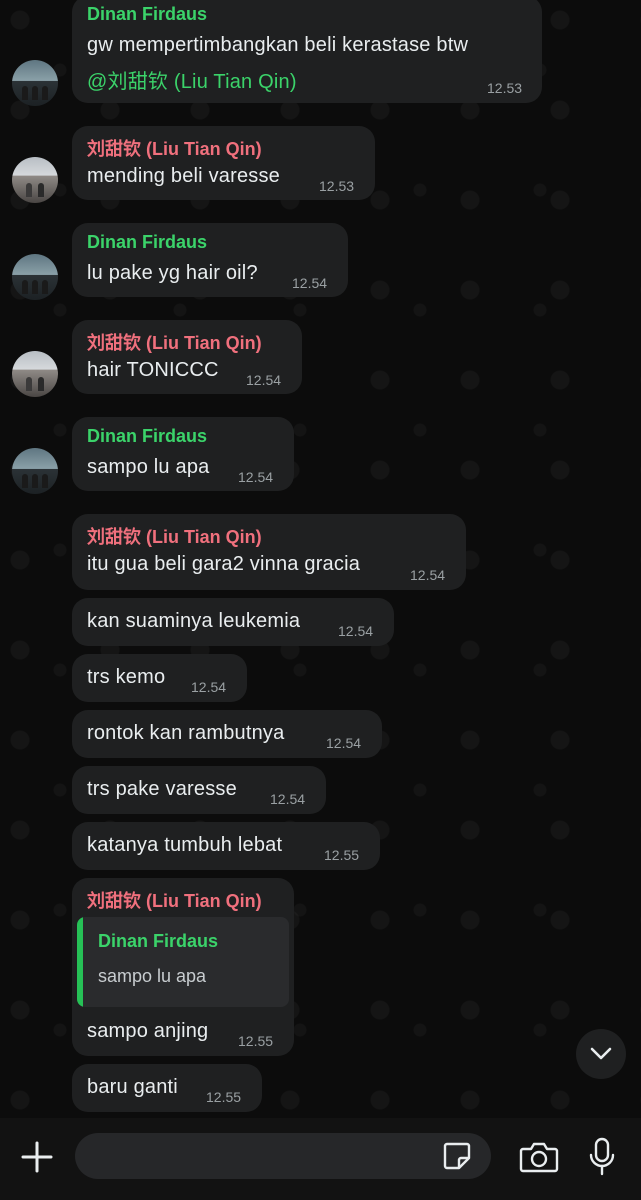  Describe the element at coordinates (202, 82) in the screenshot. I see `mention-link: 刘甜钦 (Liu Tian Qin)` at that location.